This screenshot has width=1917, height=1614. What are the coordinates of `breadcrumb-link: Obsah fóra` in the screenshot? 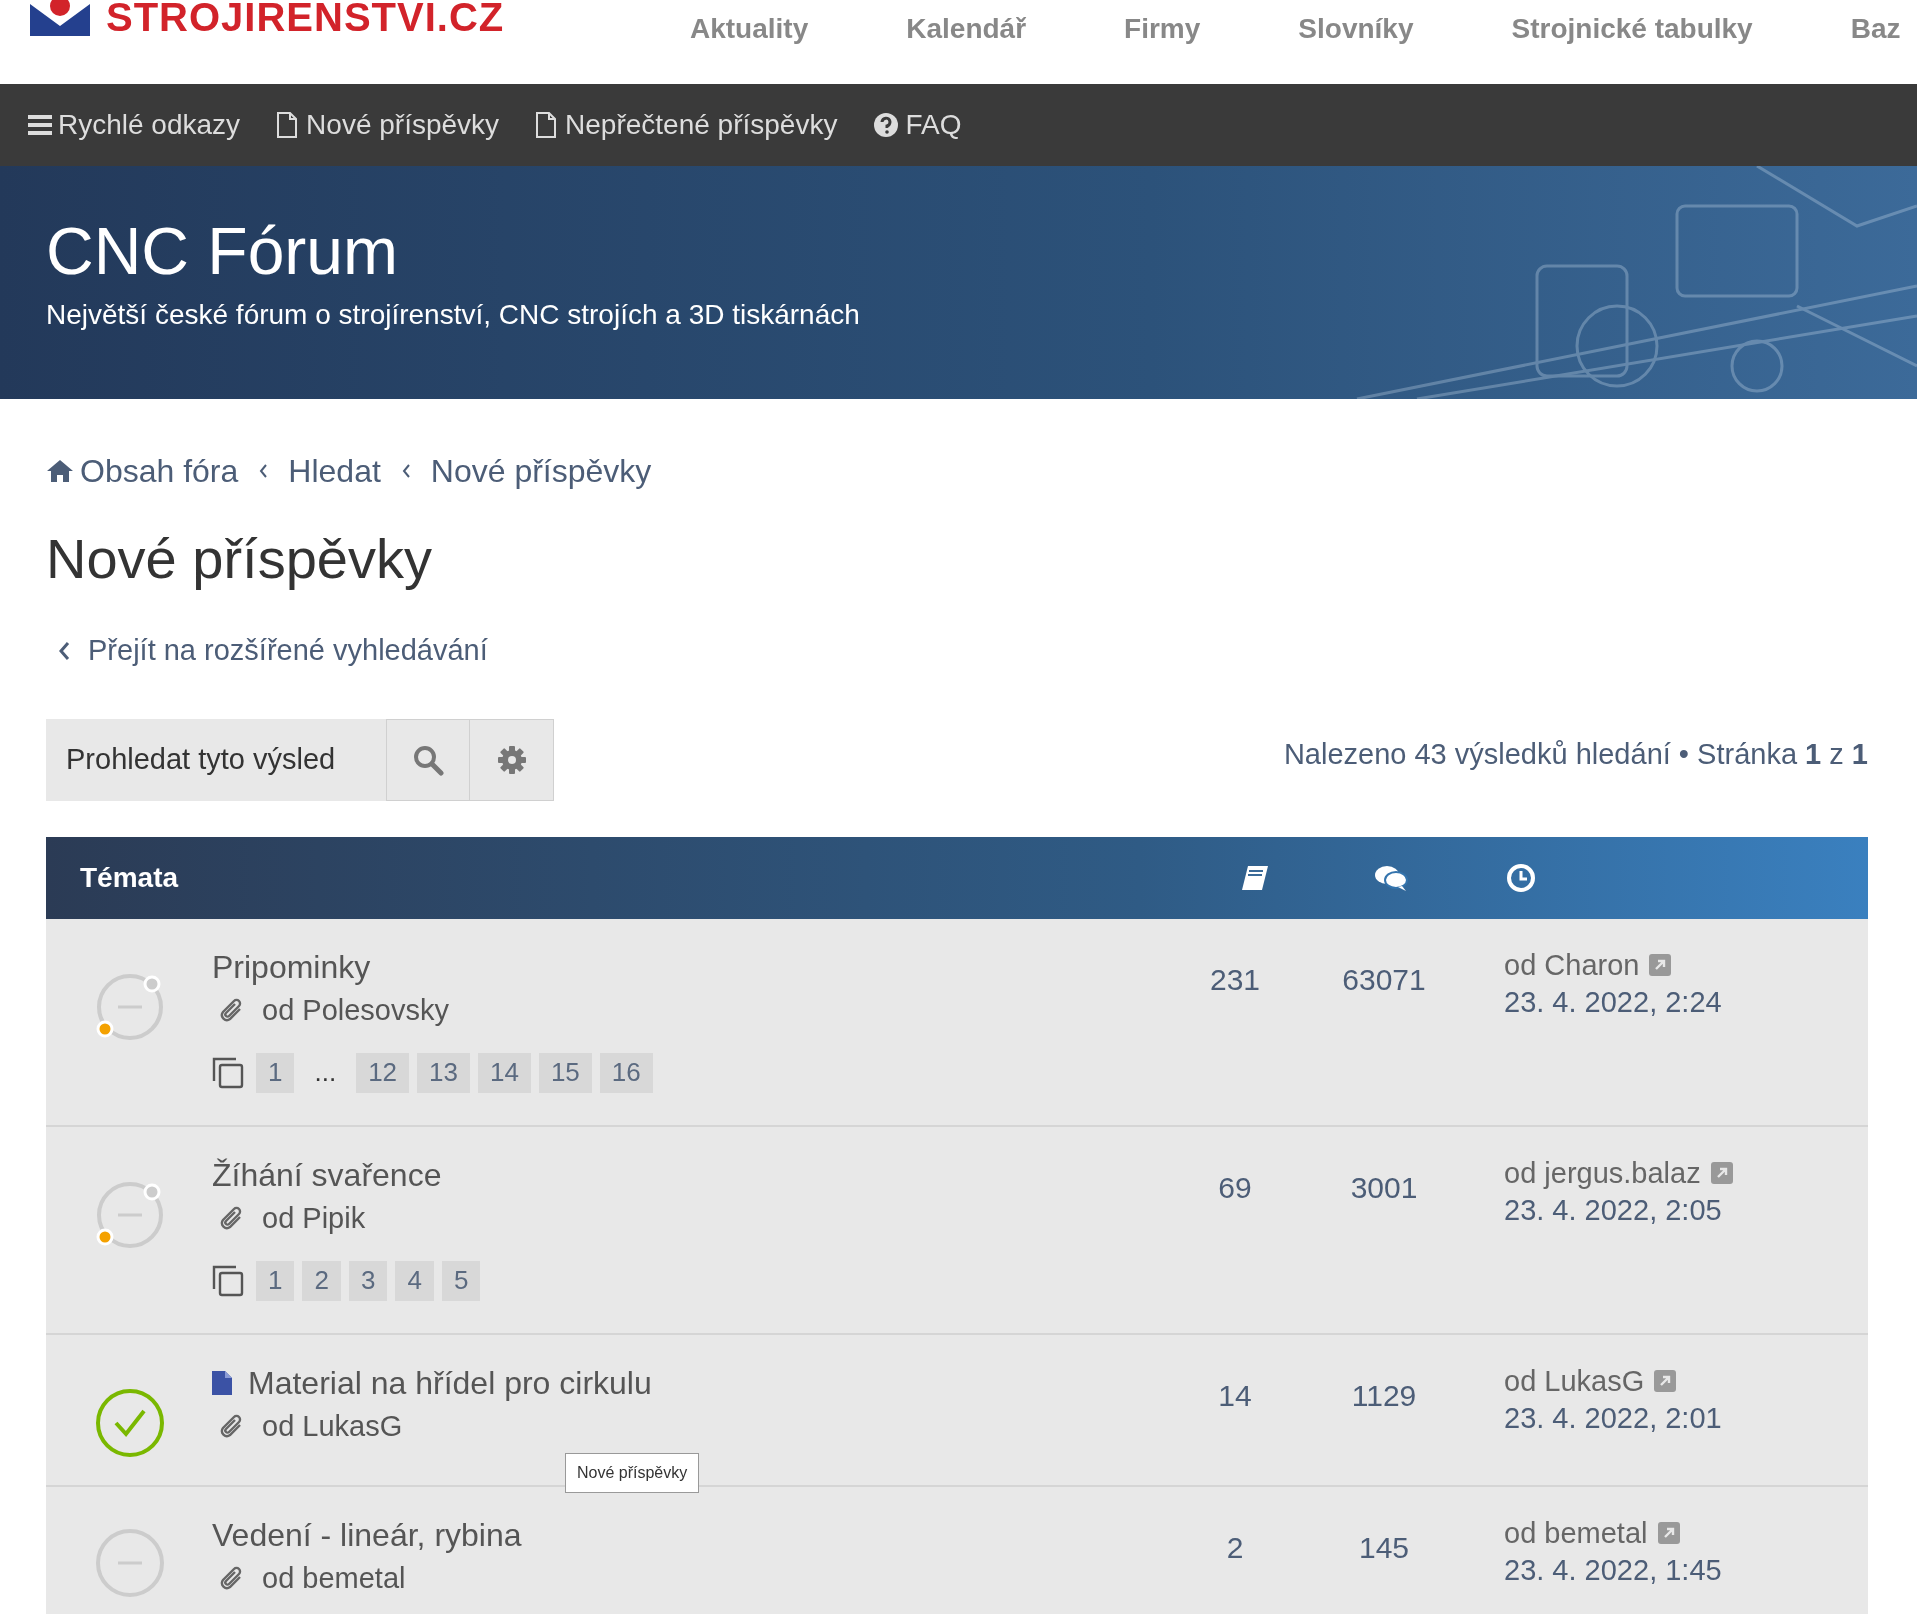 It's located at (142, 471).